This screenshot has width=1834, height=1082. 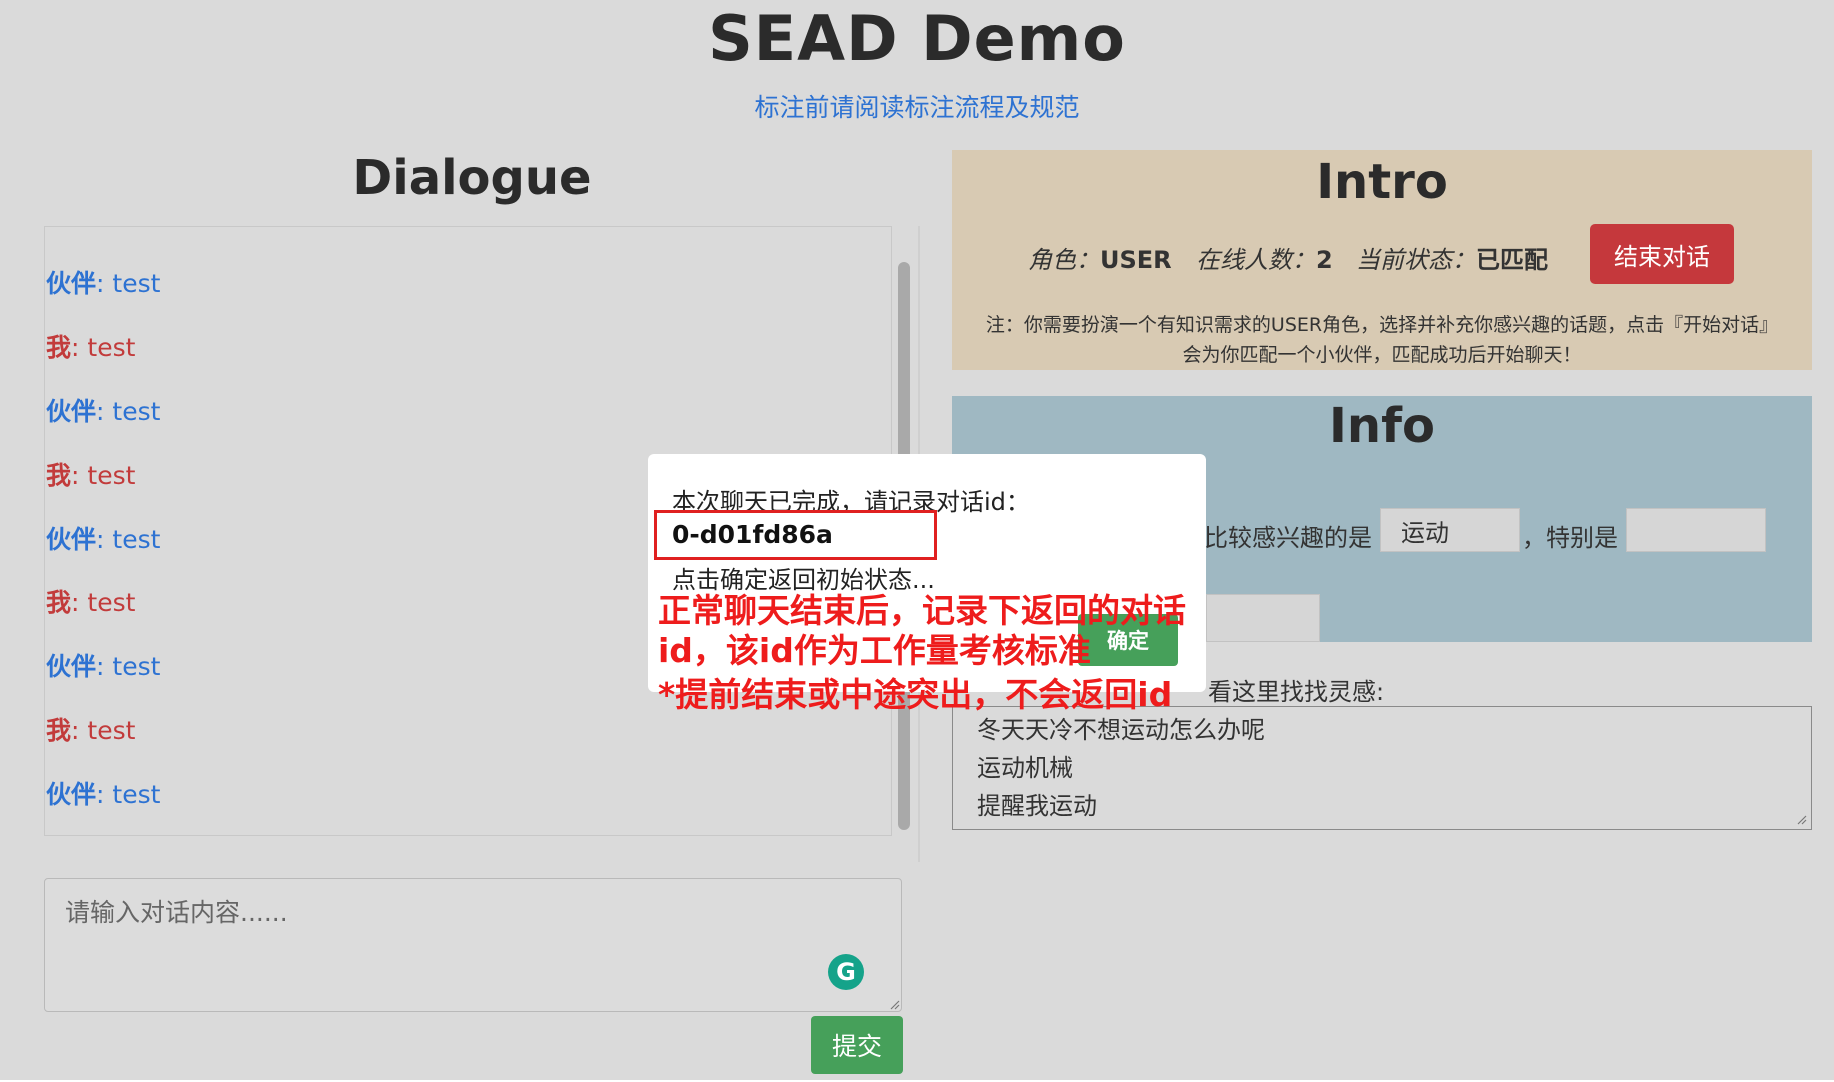 What do you see at coordinates (1696, 530) in the screenshot?
I see `special-input` at bounding box center [1696, 530].